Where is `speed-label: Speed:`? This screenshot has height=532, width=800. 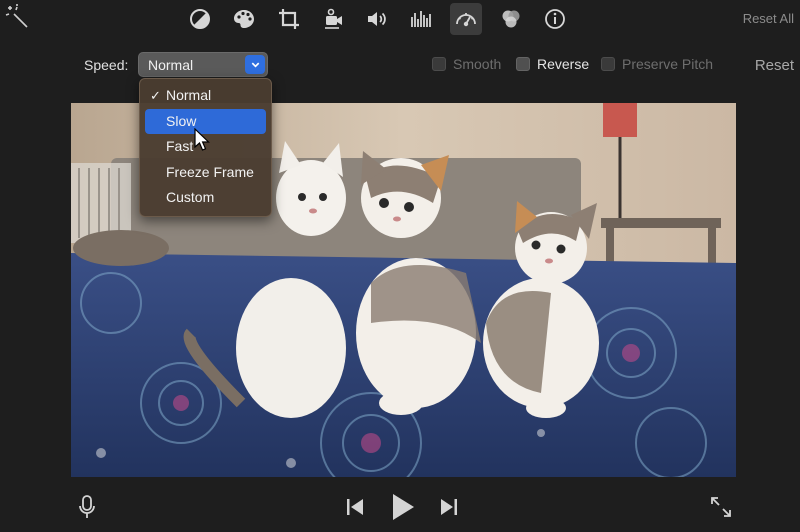
speed-label: Speed: is located at coordinates (106, 65).